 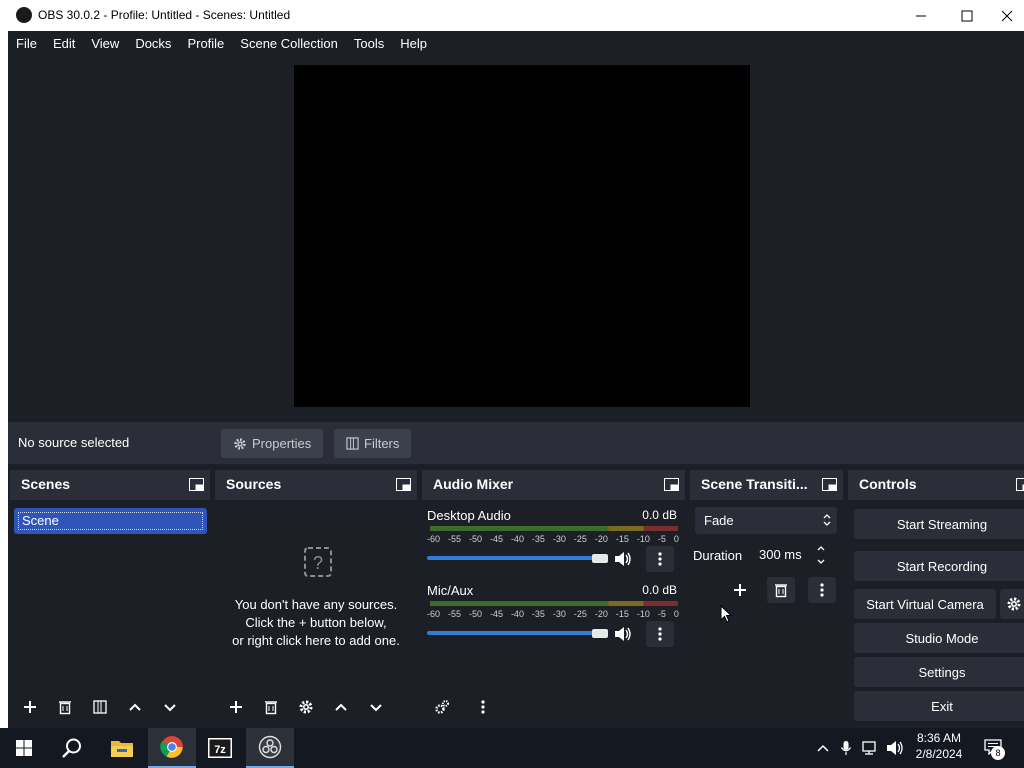 What do you see at coordinates (559, 539) in the screenshot?
I see `tick-label: -30` at bounding box center [559, 539].